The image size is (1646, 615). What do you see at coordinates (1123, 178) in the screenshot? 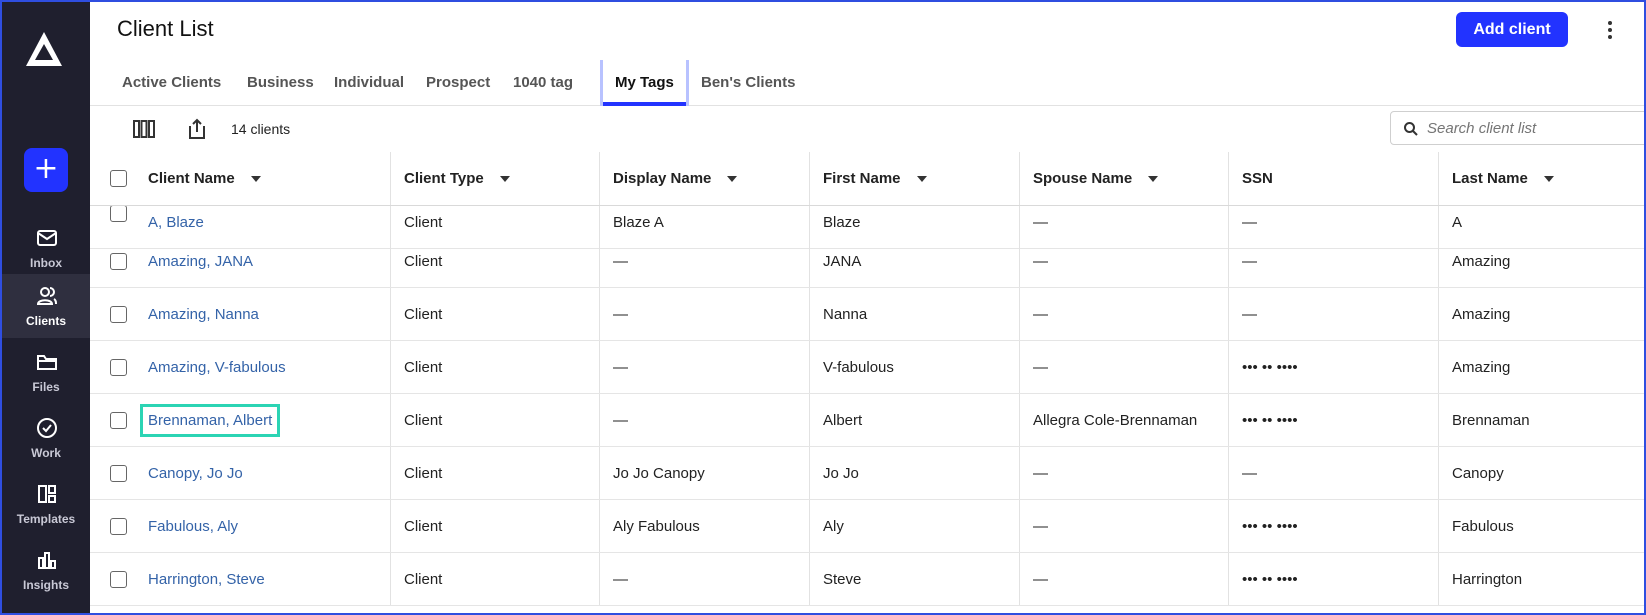
I see `column-header-spouse-name: Spouse Name` at bounding box center [1123, 178].